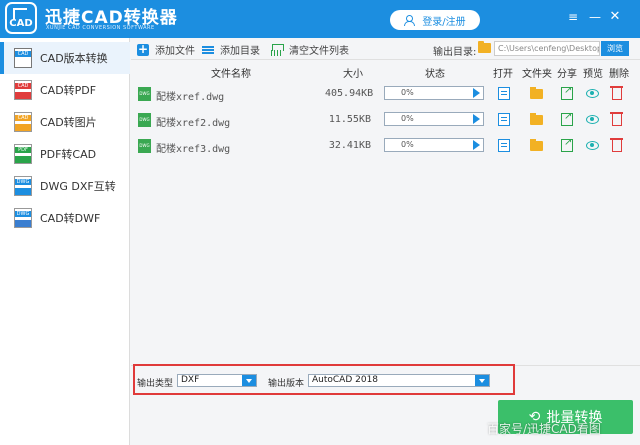 This screenshot has width=640, height=445. What do you see at coordinates (353, 74) in the screenshot?
I see `col-size: 大小` at bounding box center [353, 74].